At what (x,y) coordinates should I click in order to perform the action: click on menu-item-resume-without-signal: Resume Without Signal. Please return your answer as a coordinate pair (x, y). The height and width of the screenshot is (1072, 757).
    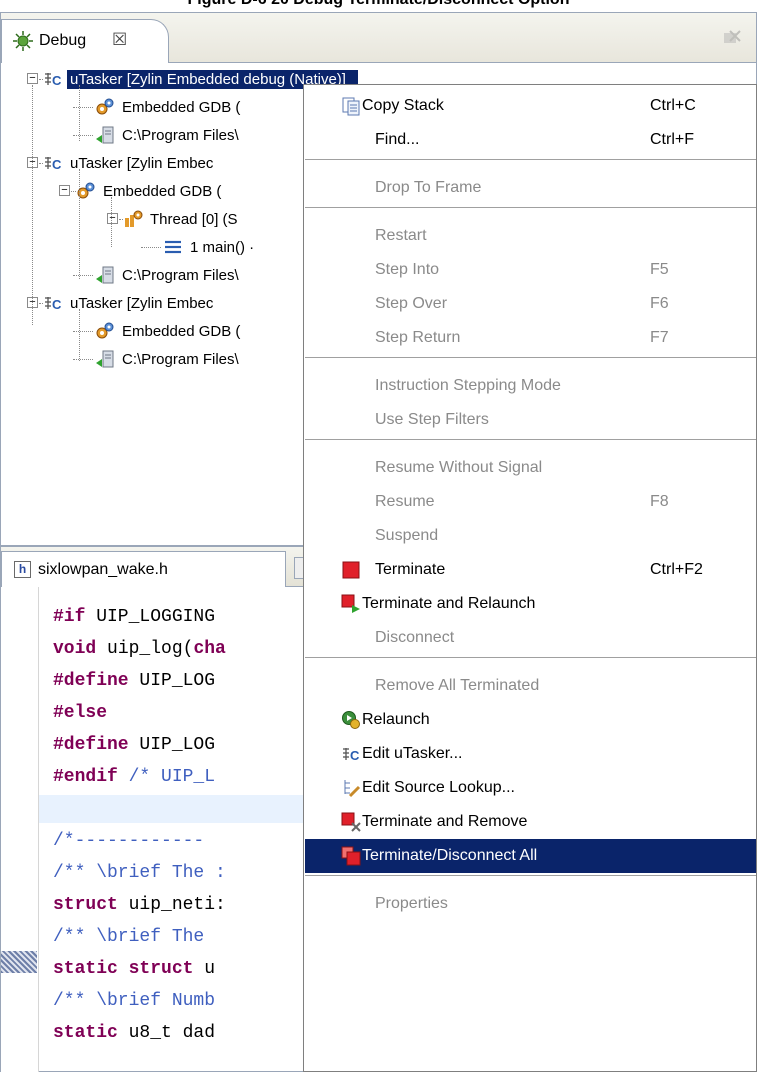
    Looking at the image, I should click on (530, 468).